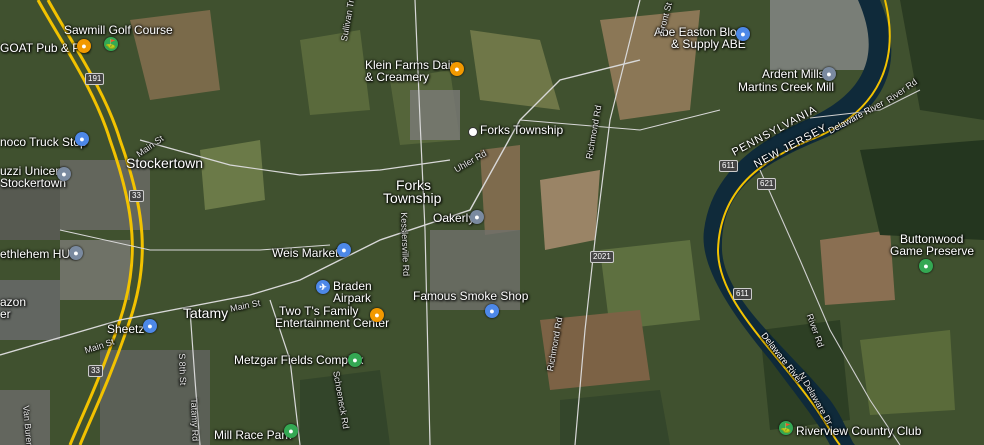 The height and width of the screenshot is (445, 984). What do you see at coordinates (767, 184) in the screenshot?
I see `route-shield: 621` at bounding box center [767, 184].